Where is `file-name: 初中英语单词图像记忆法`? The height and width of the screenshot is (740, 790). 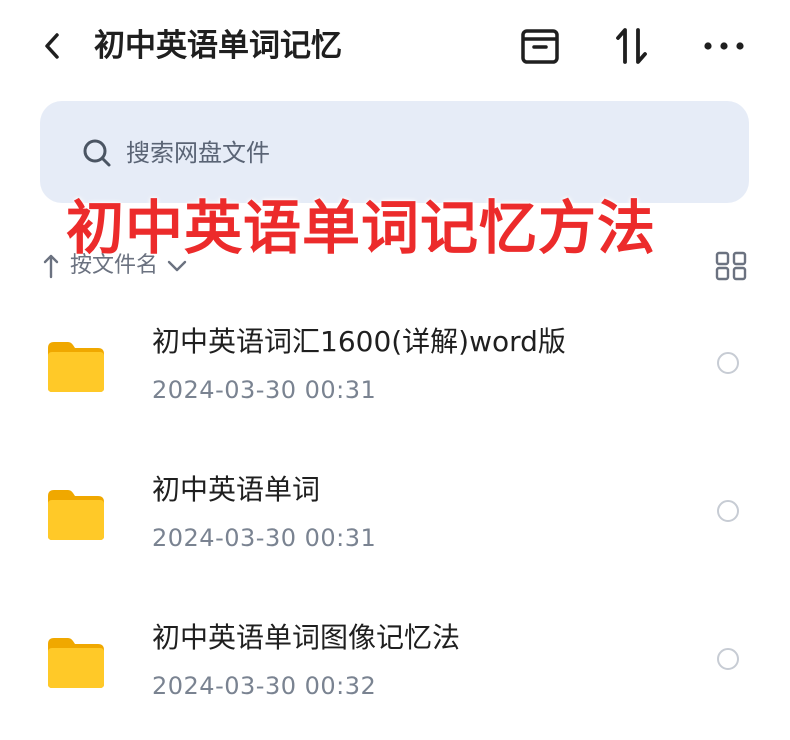
file-name: 初中英语单词图像记忆法 is located at coordinates (306, 637).